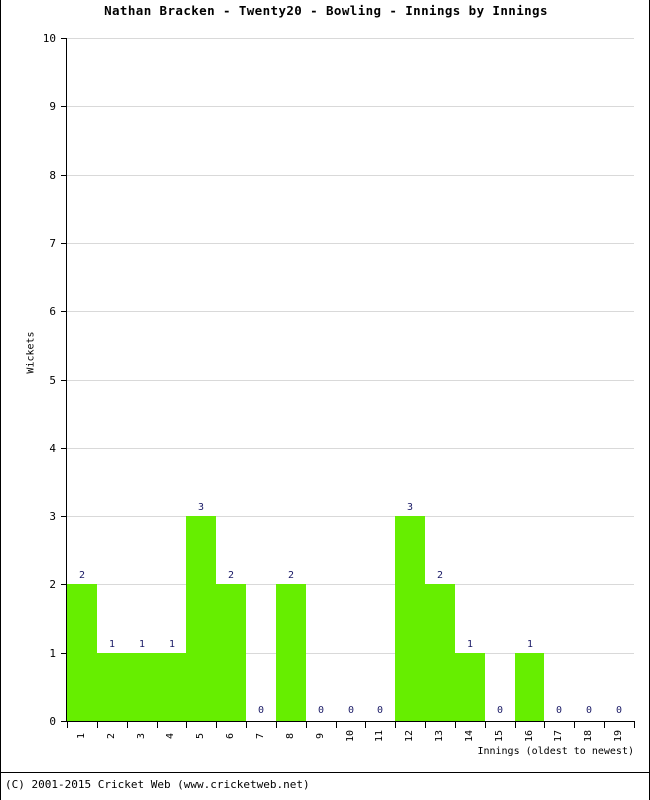 The height and width of the screenshot is (800, 650). Describe the element at coordinates (52, 653) in the screenshot. I see `y-axis-label: 1` at that location.